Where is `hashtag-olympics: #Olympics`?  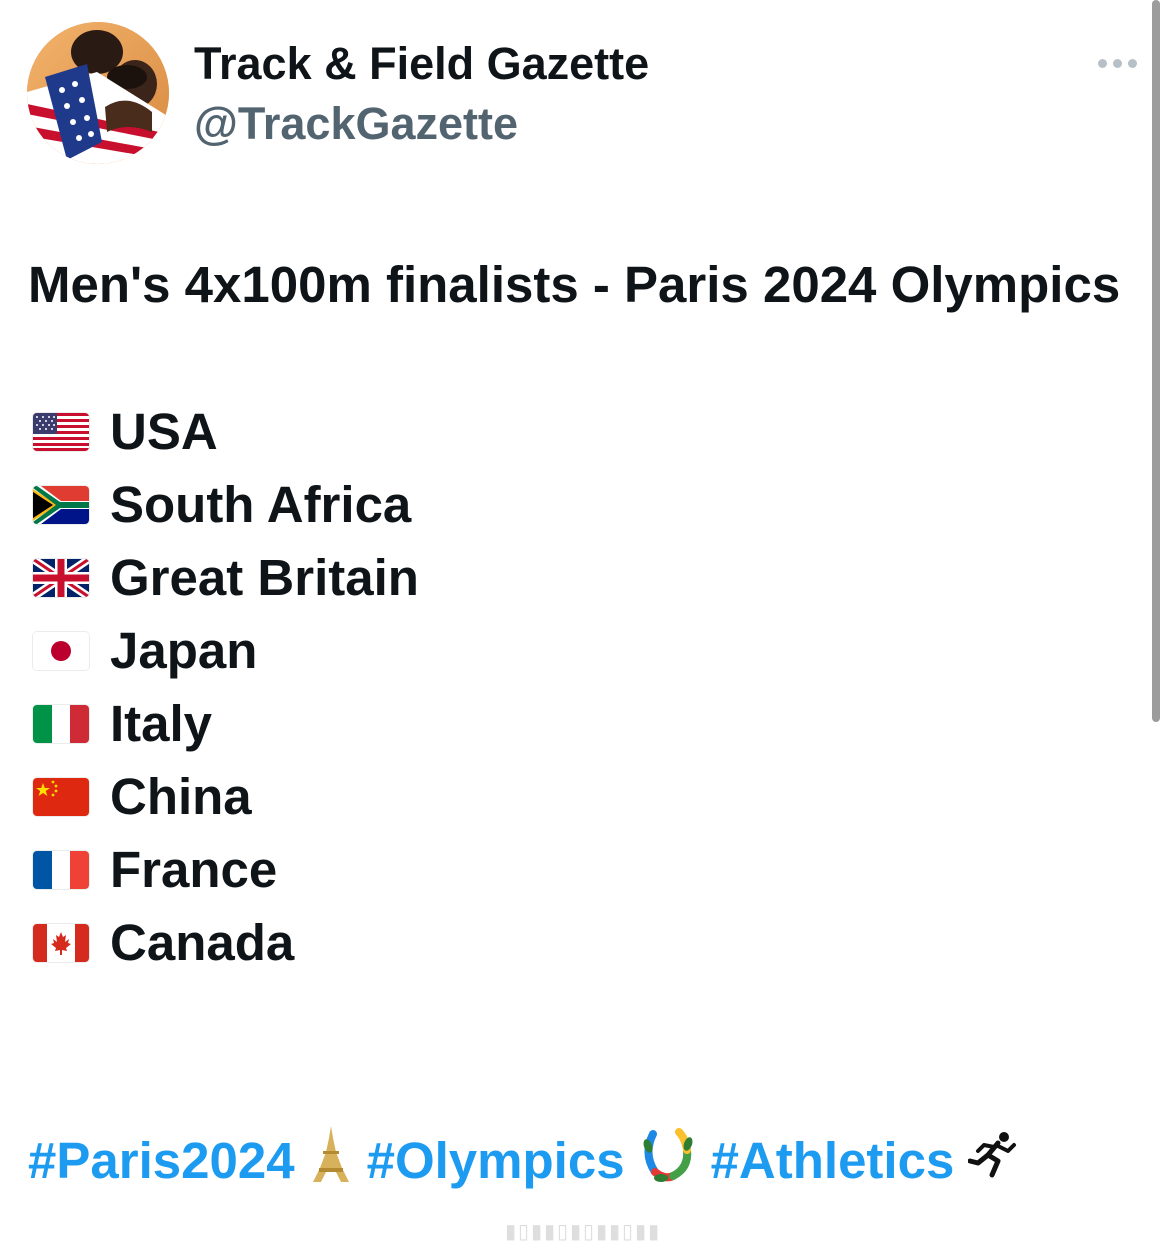
hashtag-olympics: #Olympics is located at coordinates (496, 1160).